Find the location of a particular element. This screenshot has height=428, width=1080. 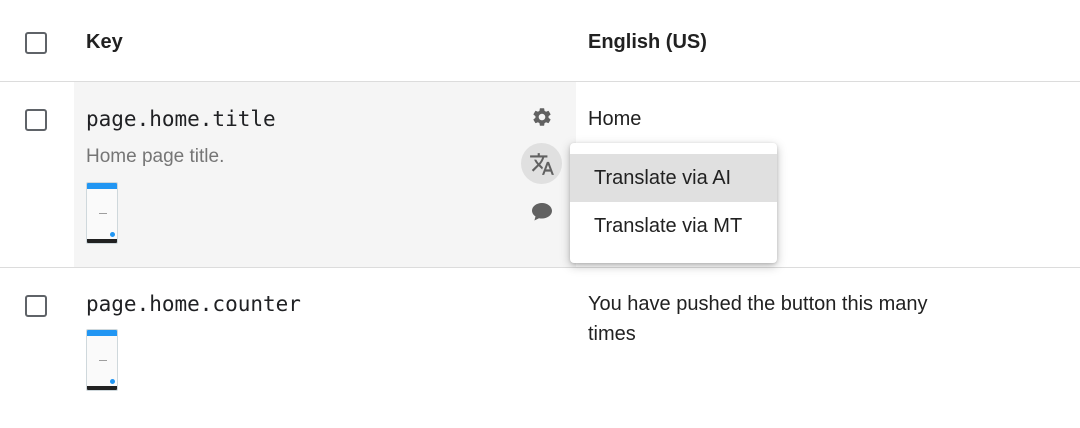

select-all-checkbox is located at coordinates (36, 43).